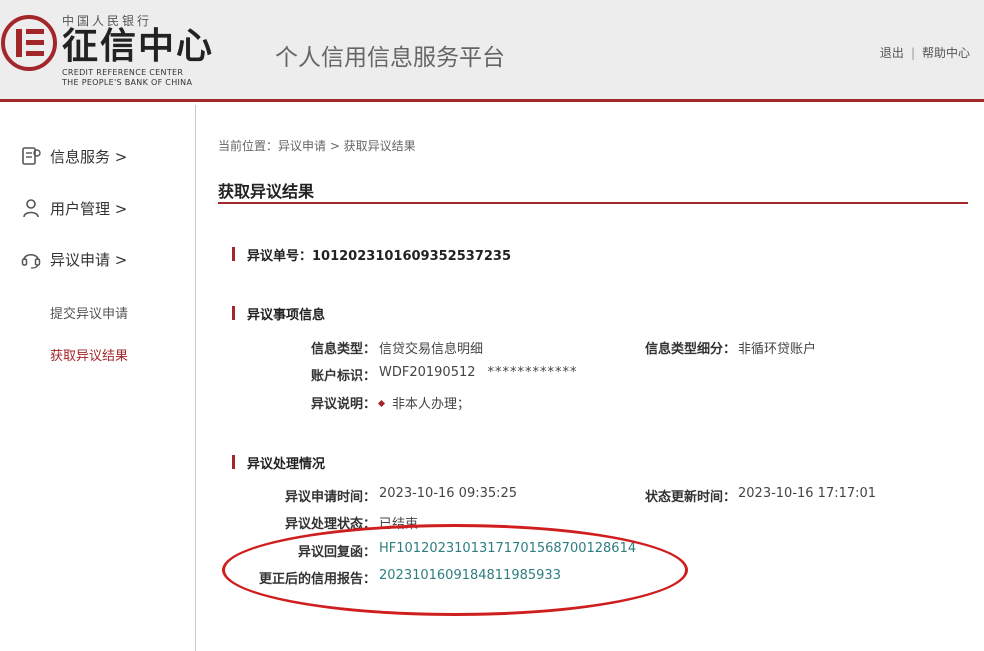  I want to click on dispute-info-heading: 异议事项信息, so click(279, 314).